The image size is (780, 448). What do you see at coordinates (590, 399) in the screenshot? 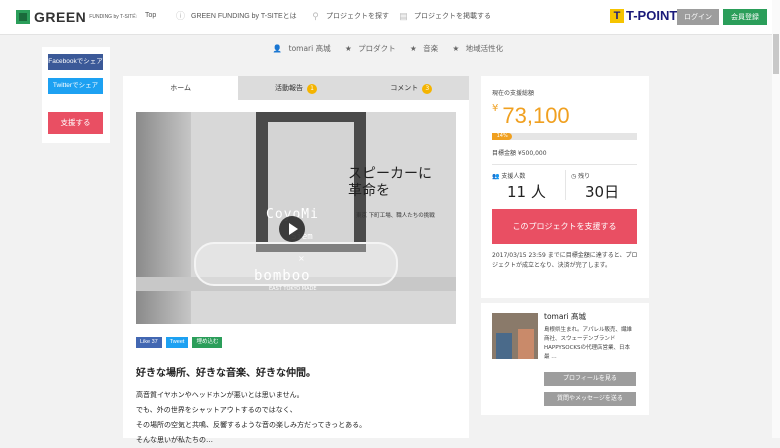
I see `send-message-button: 質問やメッセージを送る` at bounding box center [590, 399].